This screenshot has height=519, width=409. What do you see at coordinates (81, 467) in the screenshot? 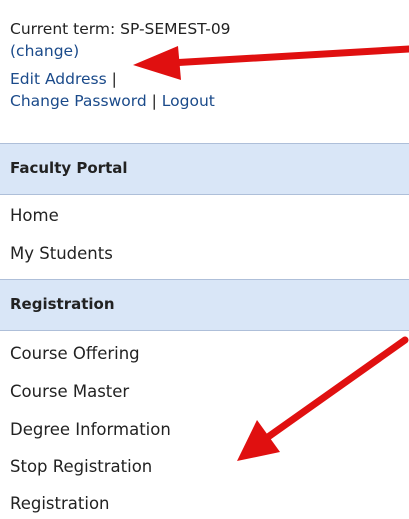
I see `nav-item-stop-registration: Stop Registration` at bounding box center [81, 467].